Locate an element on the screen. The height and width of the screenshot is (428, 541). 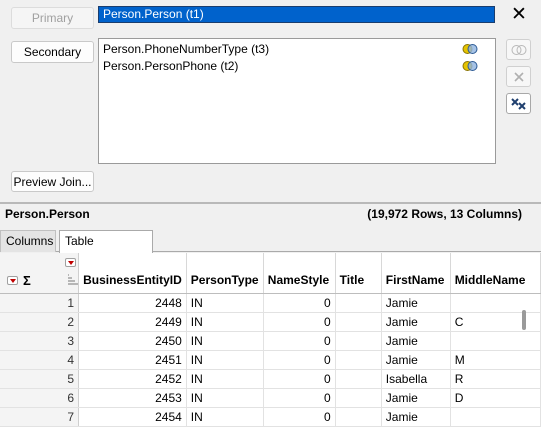
row-number: 5 is located at coordinates (40, 379).